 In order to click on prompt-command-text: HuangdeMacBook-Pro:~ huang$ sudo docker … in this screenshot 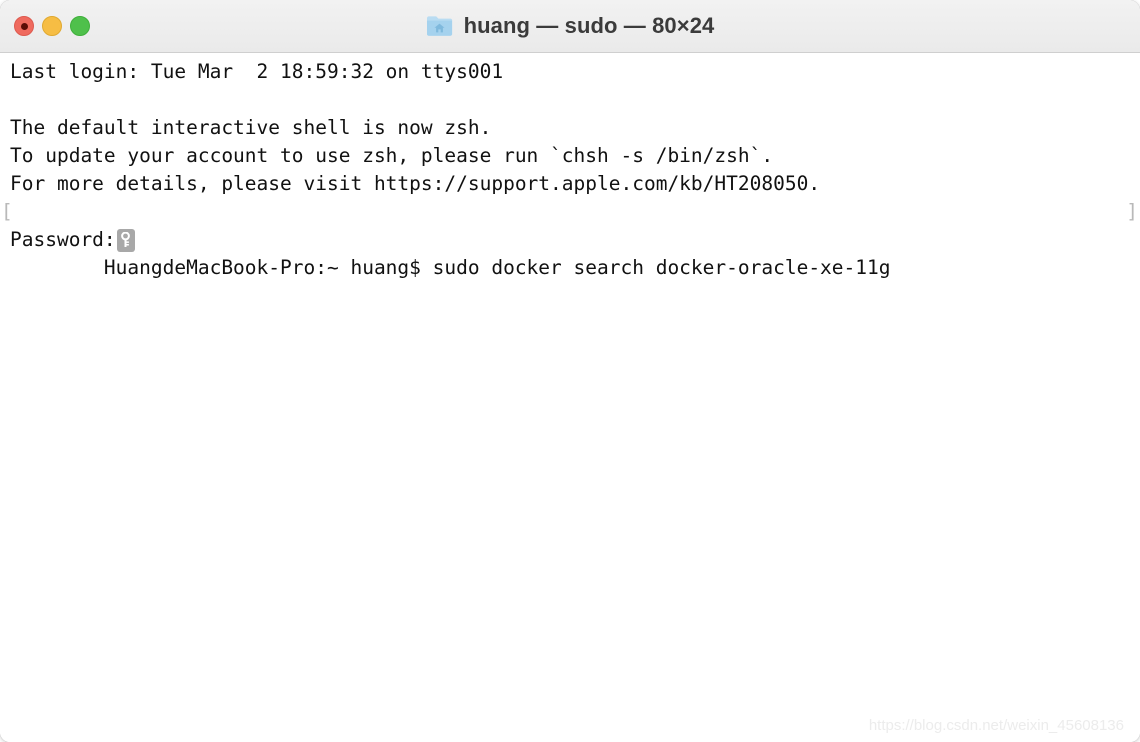, I will do `click(497, 267)`.